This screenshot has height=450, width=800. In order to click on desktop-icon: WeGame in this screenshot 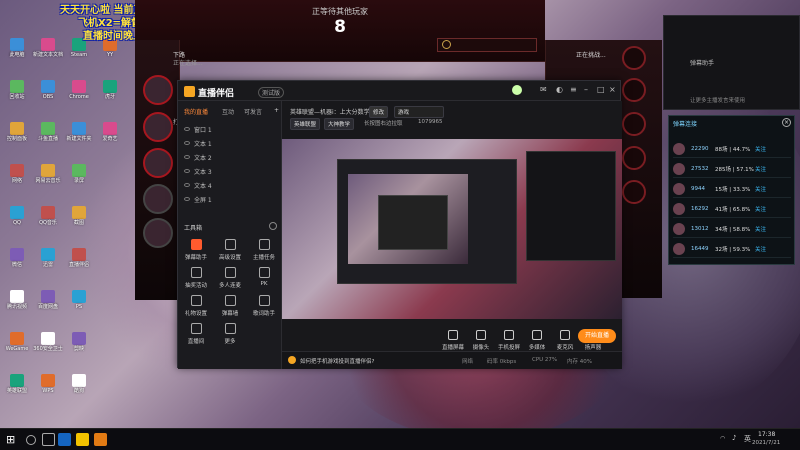, I will do `click(17, 342)`.